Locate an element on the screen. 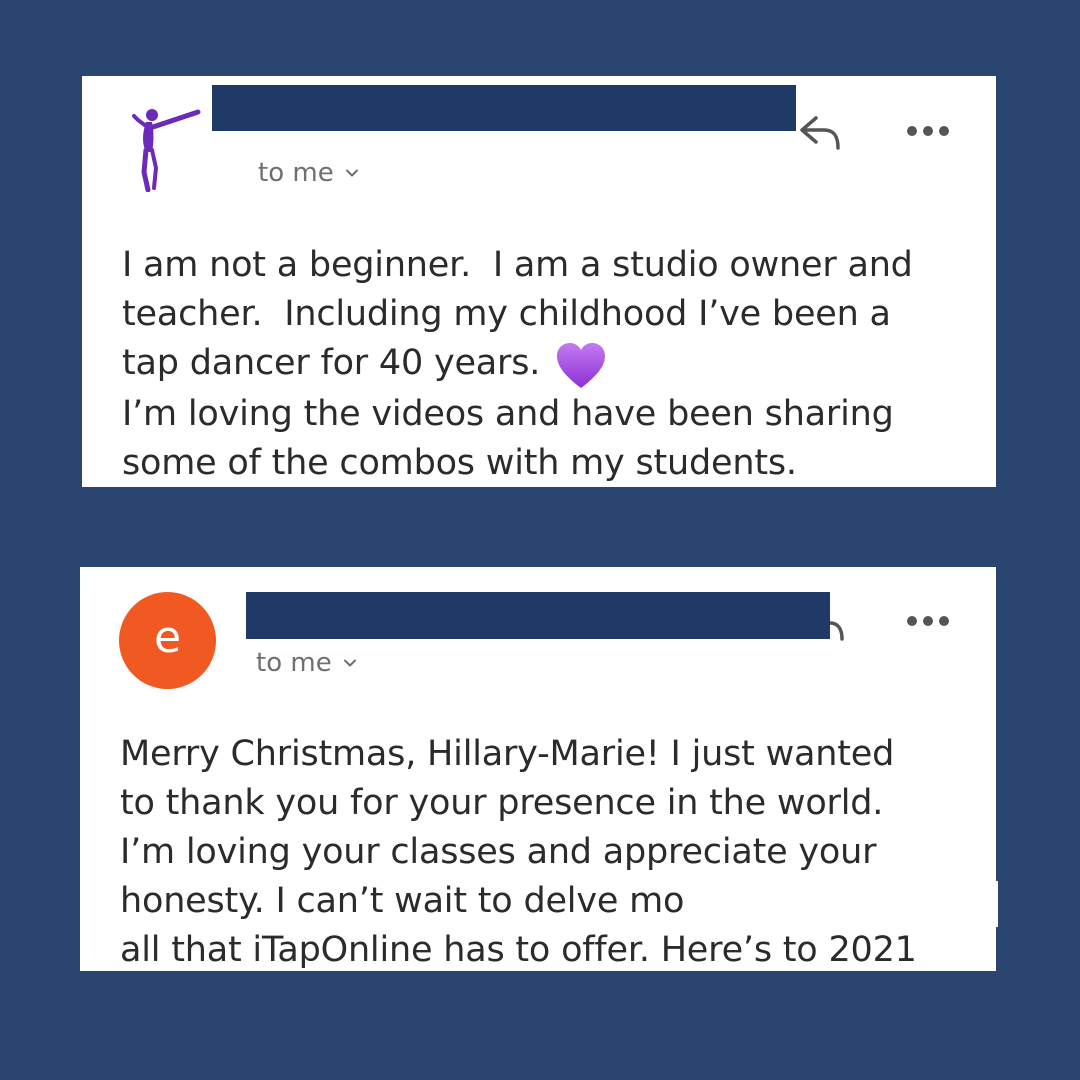 The image size is (1080, 1080). body-line: honesty. I can’t wait to delve mo is located at coordinates (402, 901).